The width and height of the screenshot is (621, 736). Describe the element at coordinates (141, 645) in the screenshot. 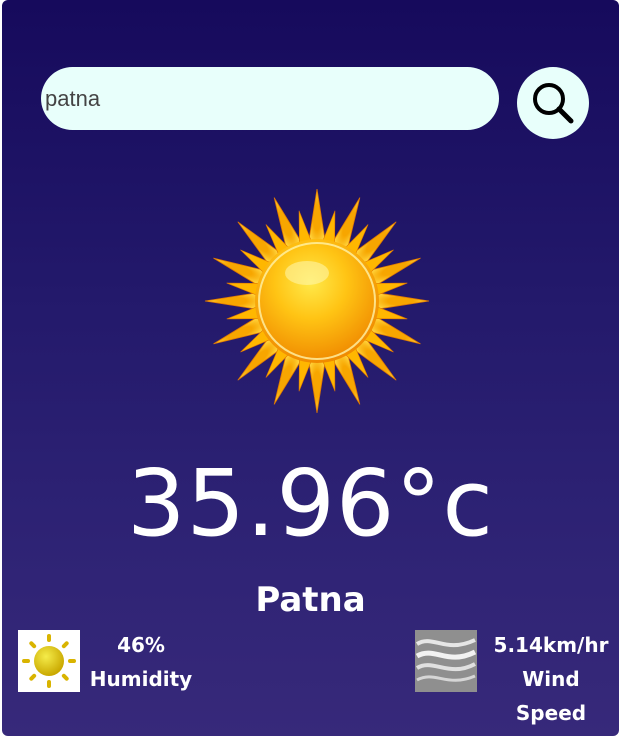

I see `humidity-value: 46%` at that location.